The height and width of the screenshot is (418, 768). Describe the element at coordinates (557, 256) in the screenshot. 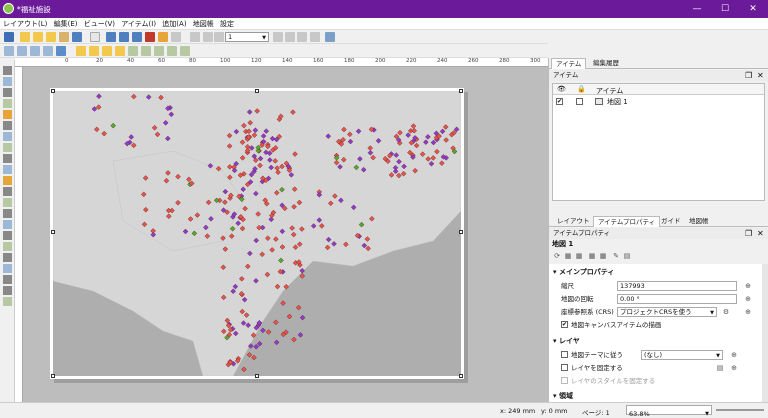

I see `refresh-icon: ⟳` at that location.